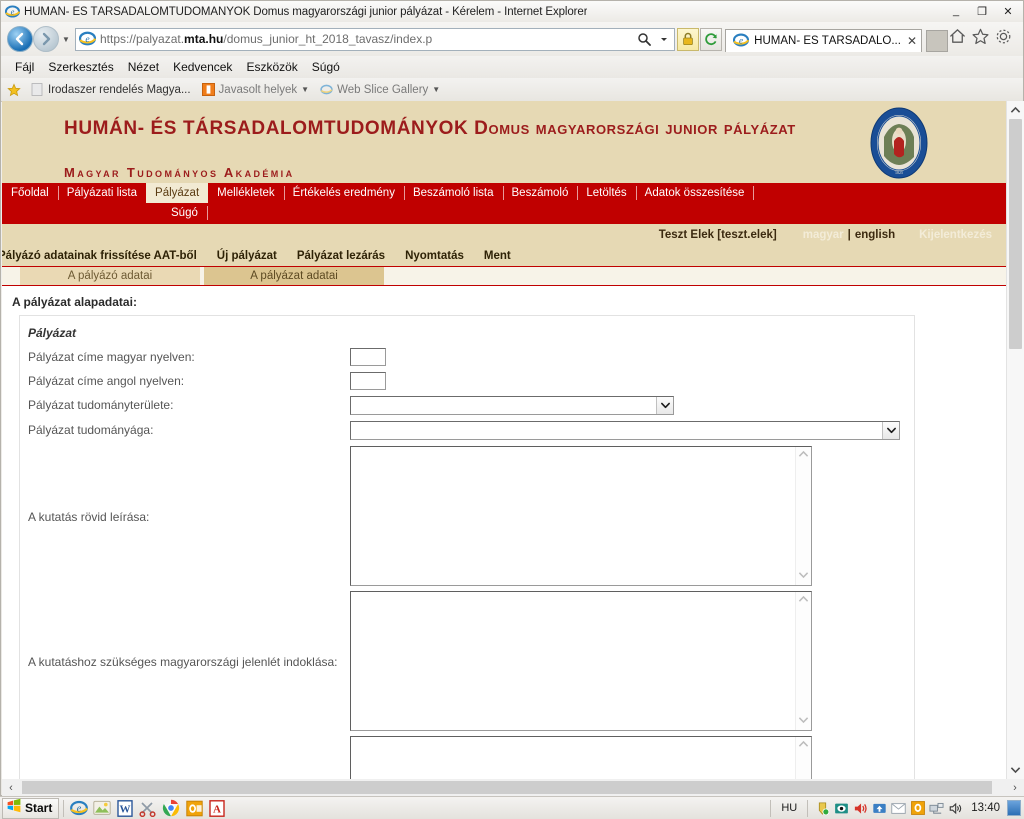  What do you see at coordinates (1003, 39) in the screenshot?
I see `gear-icon` at bounding box center [1003, 39].